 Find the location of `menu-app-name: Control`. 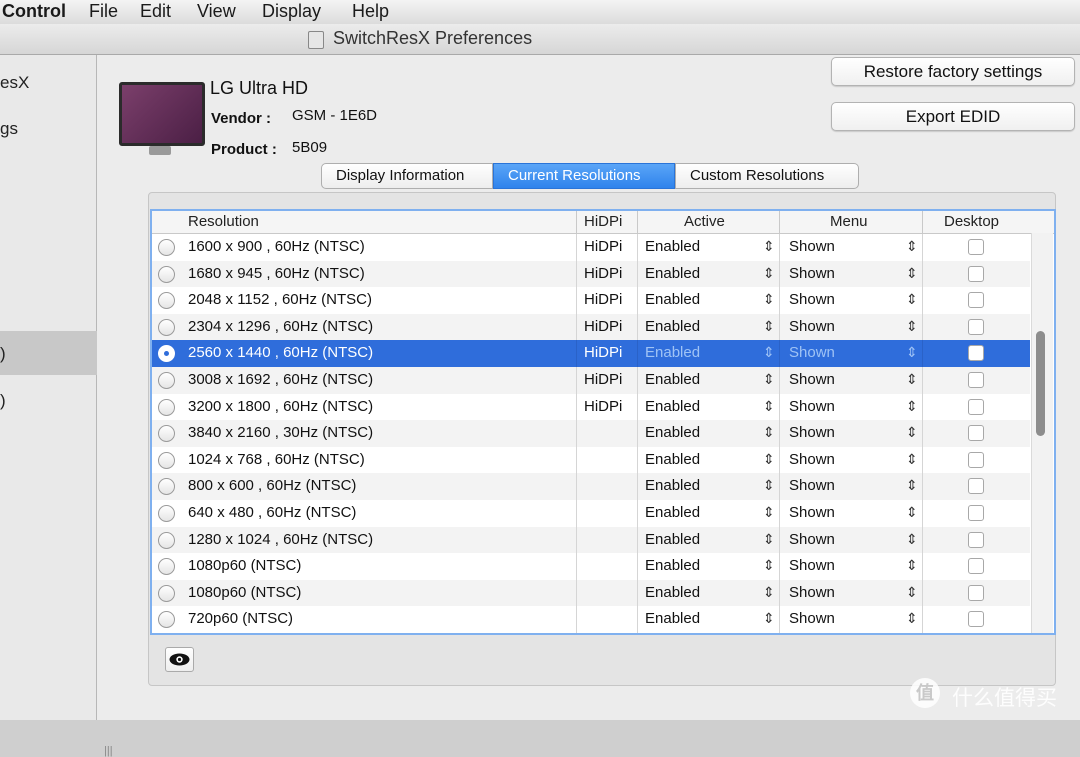

menu-app-name: Control is located at coordinates (34, 11).